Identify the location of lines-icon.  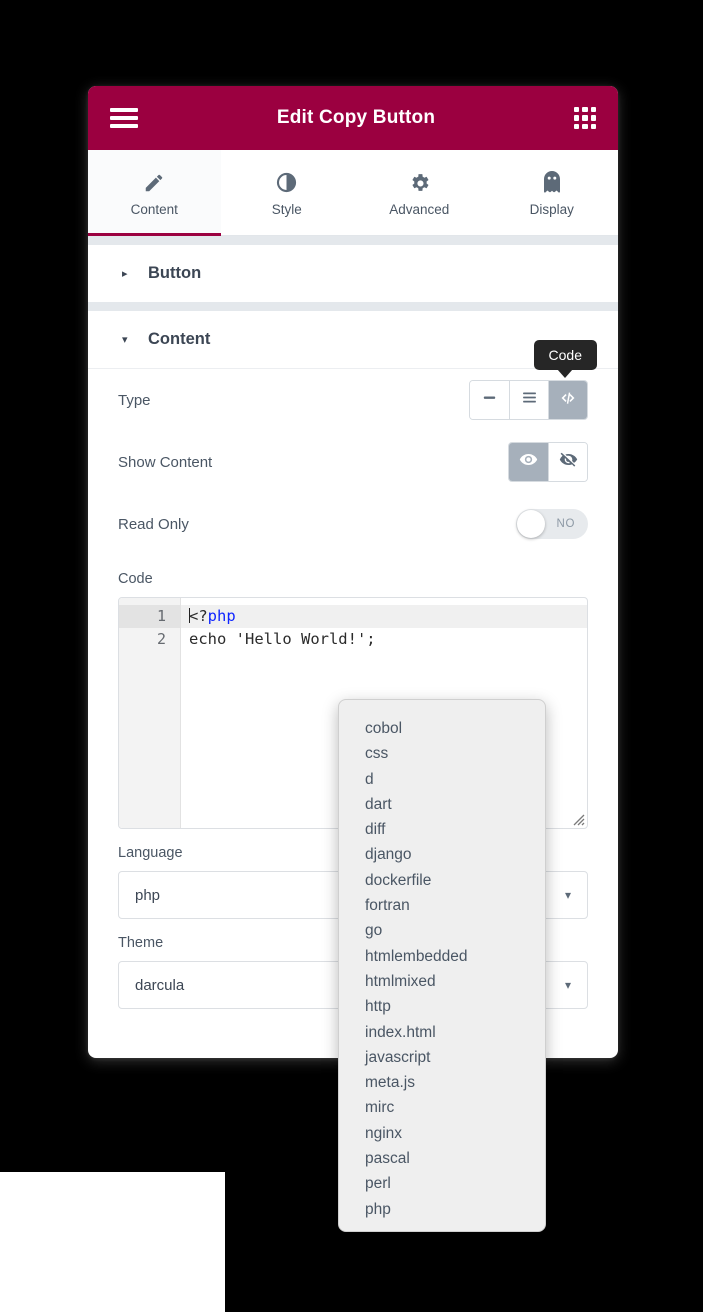
(529, 400).